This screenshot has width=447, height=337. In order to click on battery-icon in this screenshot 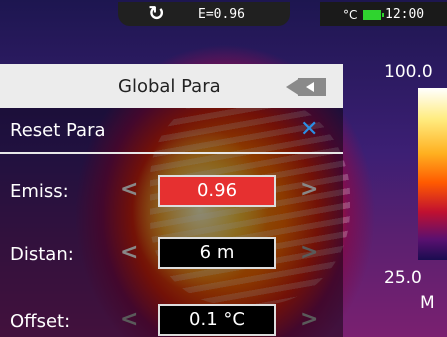, I will do `click(373, 15)`.